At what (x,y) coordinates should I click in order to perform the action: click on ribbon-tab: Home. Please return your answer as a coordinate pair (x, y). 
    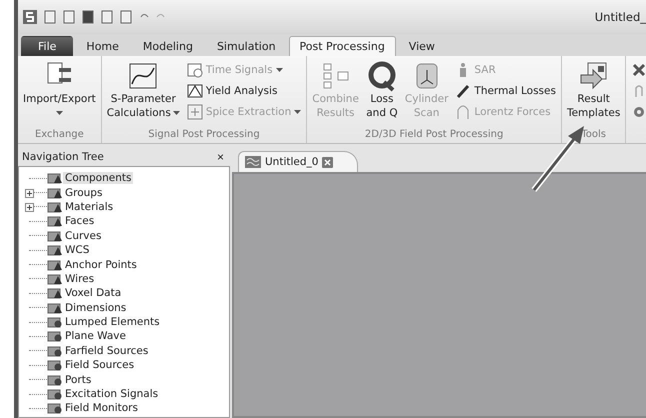
    Looking at the image, I should click on (102, 46).